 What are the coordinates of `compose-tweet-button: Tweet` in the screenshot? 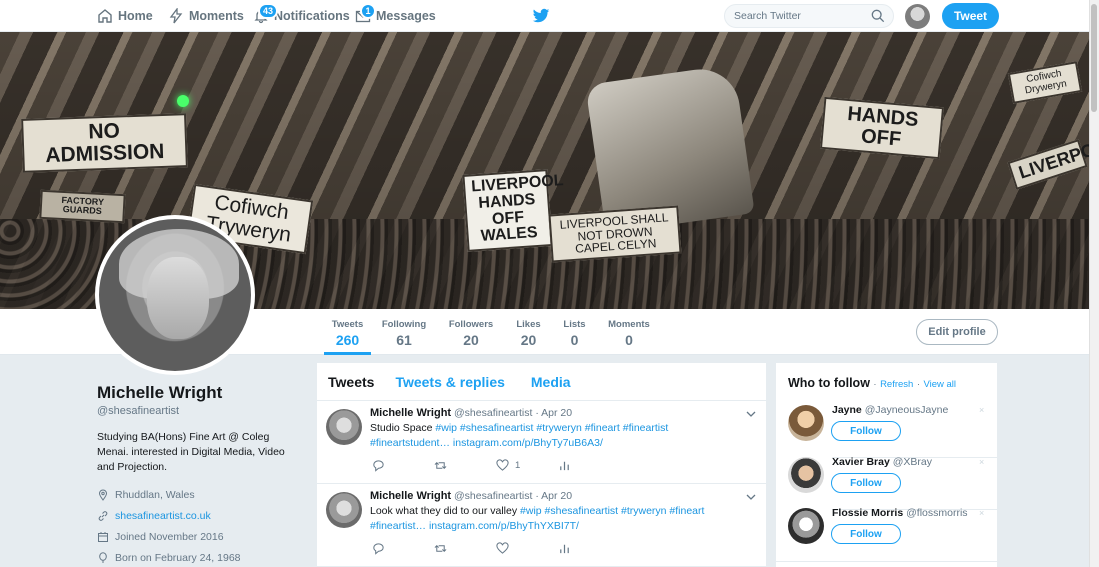 It's located at (970, 16).